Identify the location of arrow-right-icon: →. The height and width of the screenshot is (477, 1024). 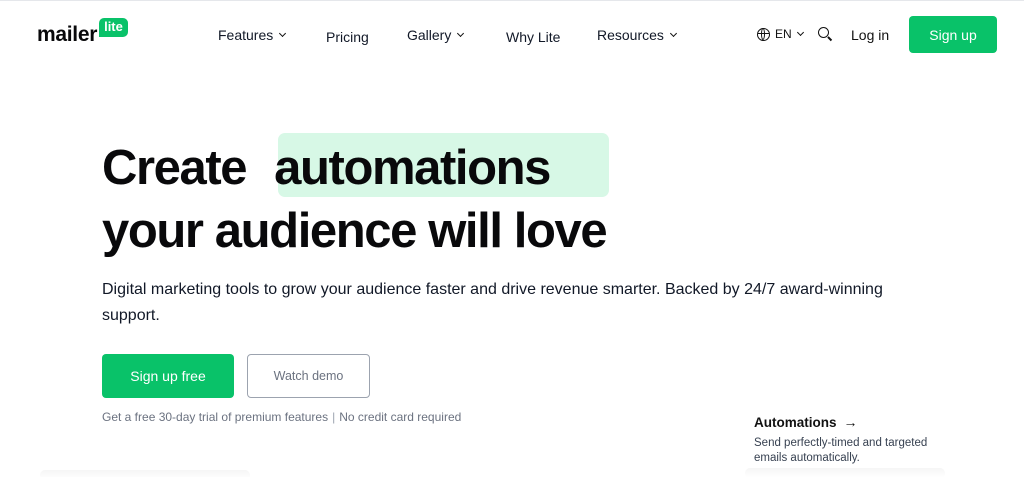
(850, 422).